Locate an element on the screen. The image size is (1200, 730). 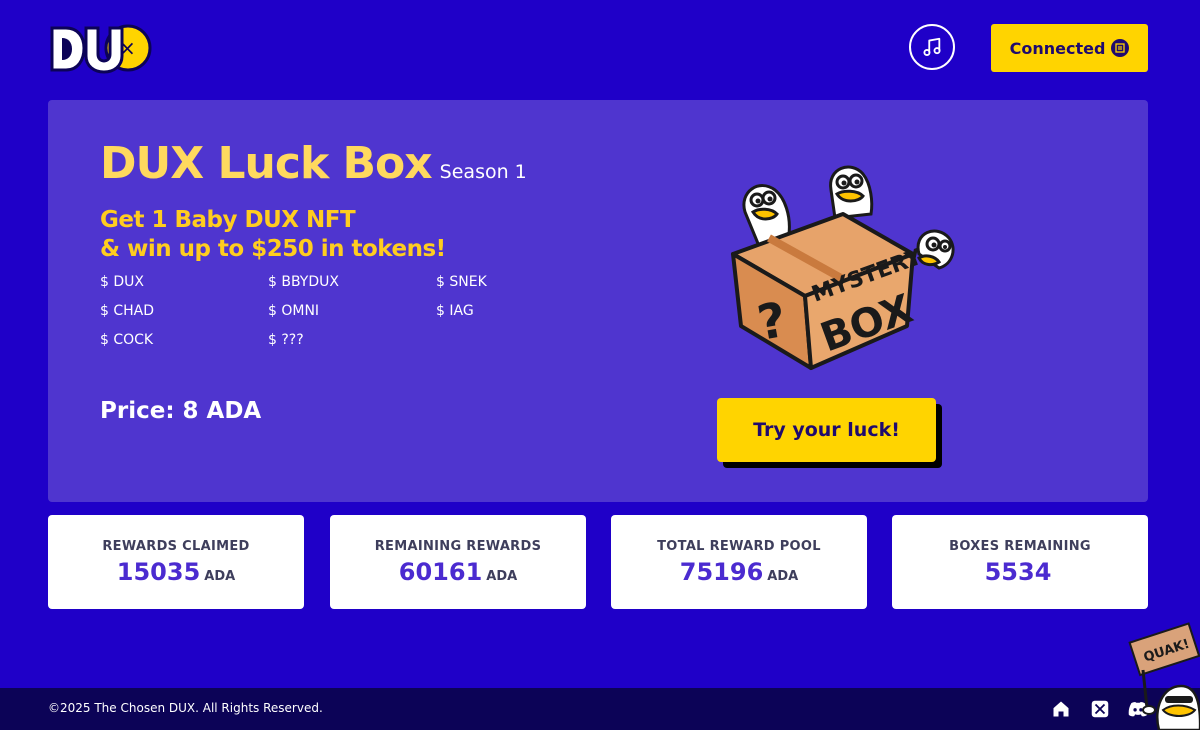
x-icon is located at coordinates (1100, 709).